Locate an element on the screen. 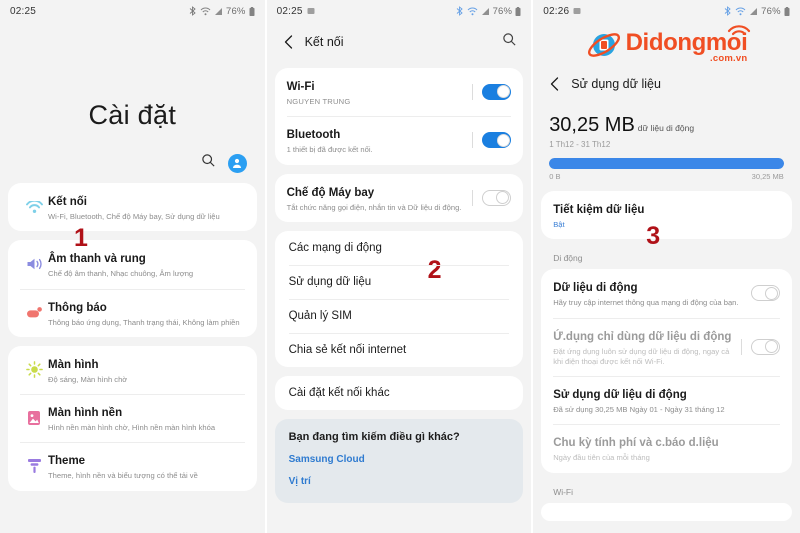 Image resolution: width=800 pixels, height=533 pixels. other-connection-group: Cài đặt kết nối khác is located at coordinates (399, 392).